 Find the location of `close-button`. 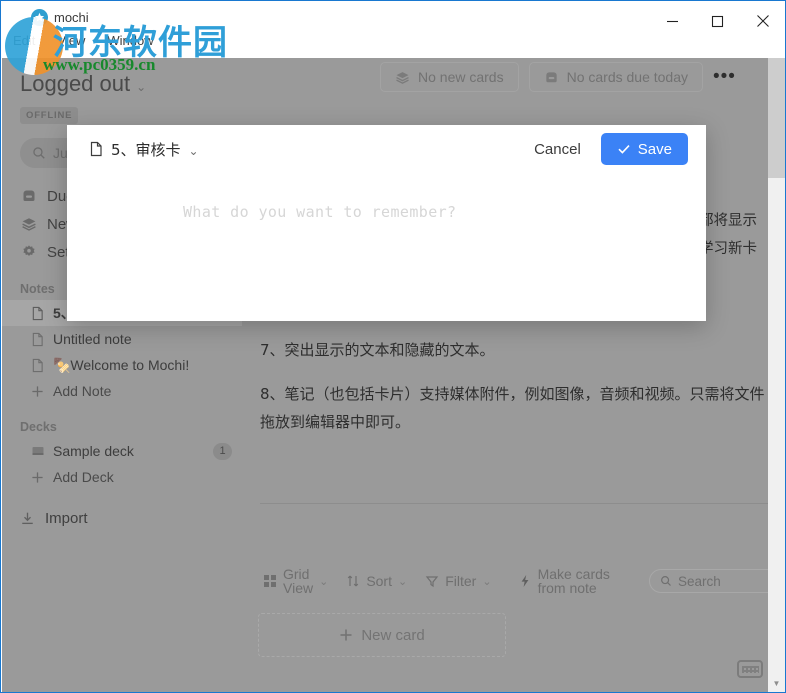

close-button is located at coordinates (762, 21).